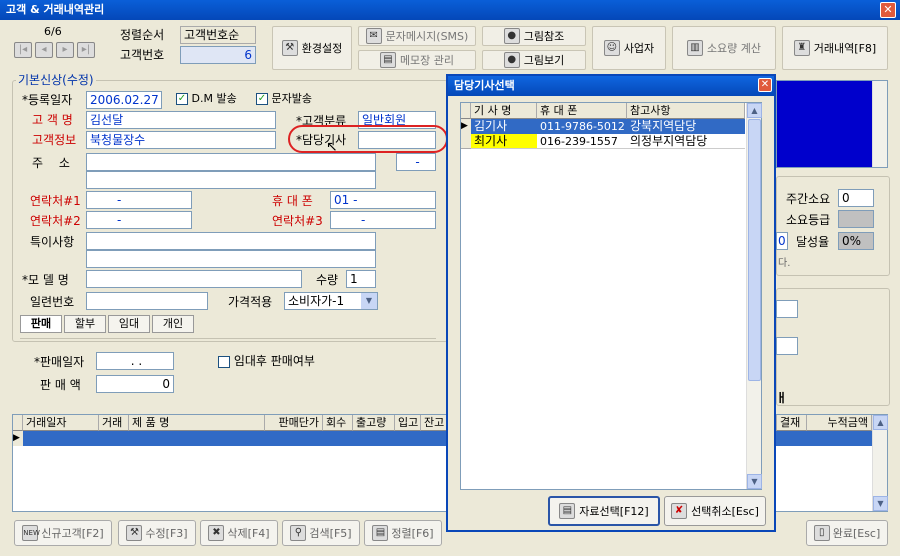  Describe the element at coordinates (139, 200) in the screenshot. I see `contact1-field: -` at that location.